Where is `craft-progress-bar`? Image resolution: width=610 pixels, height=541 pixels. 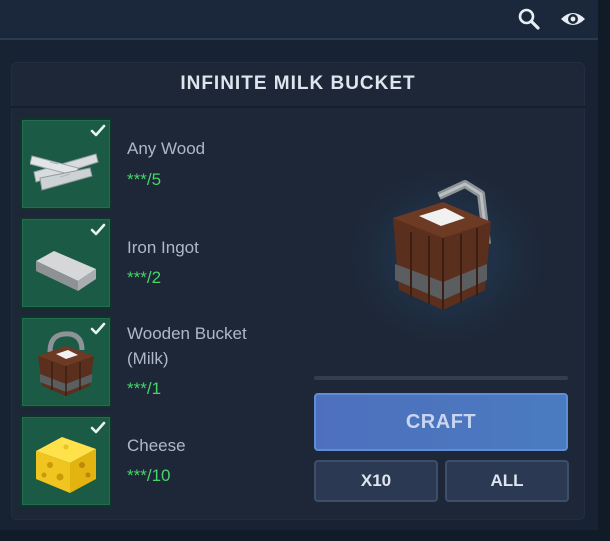
craft-progress-bar is located at coordinates (441, 378).